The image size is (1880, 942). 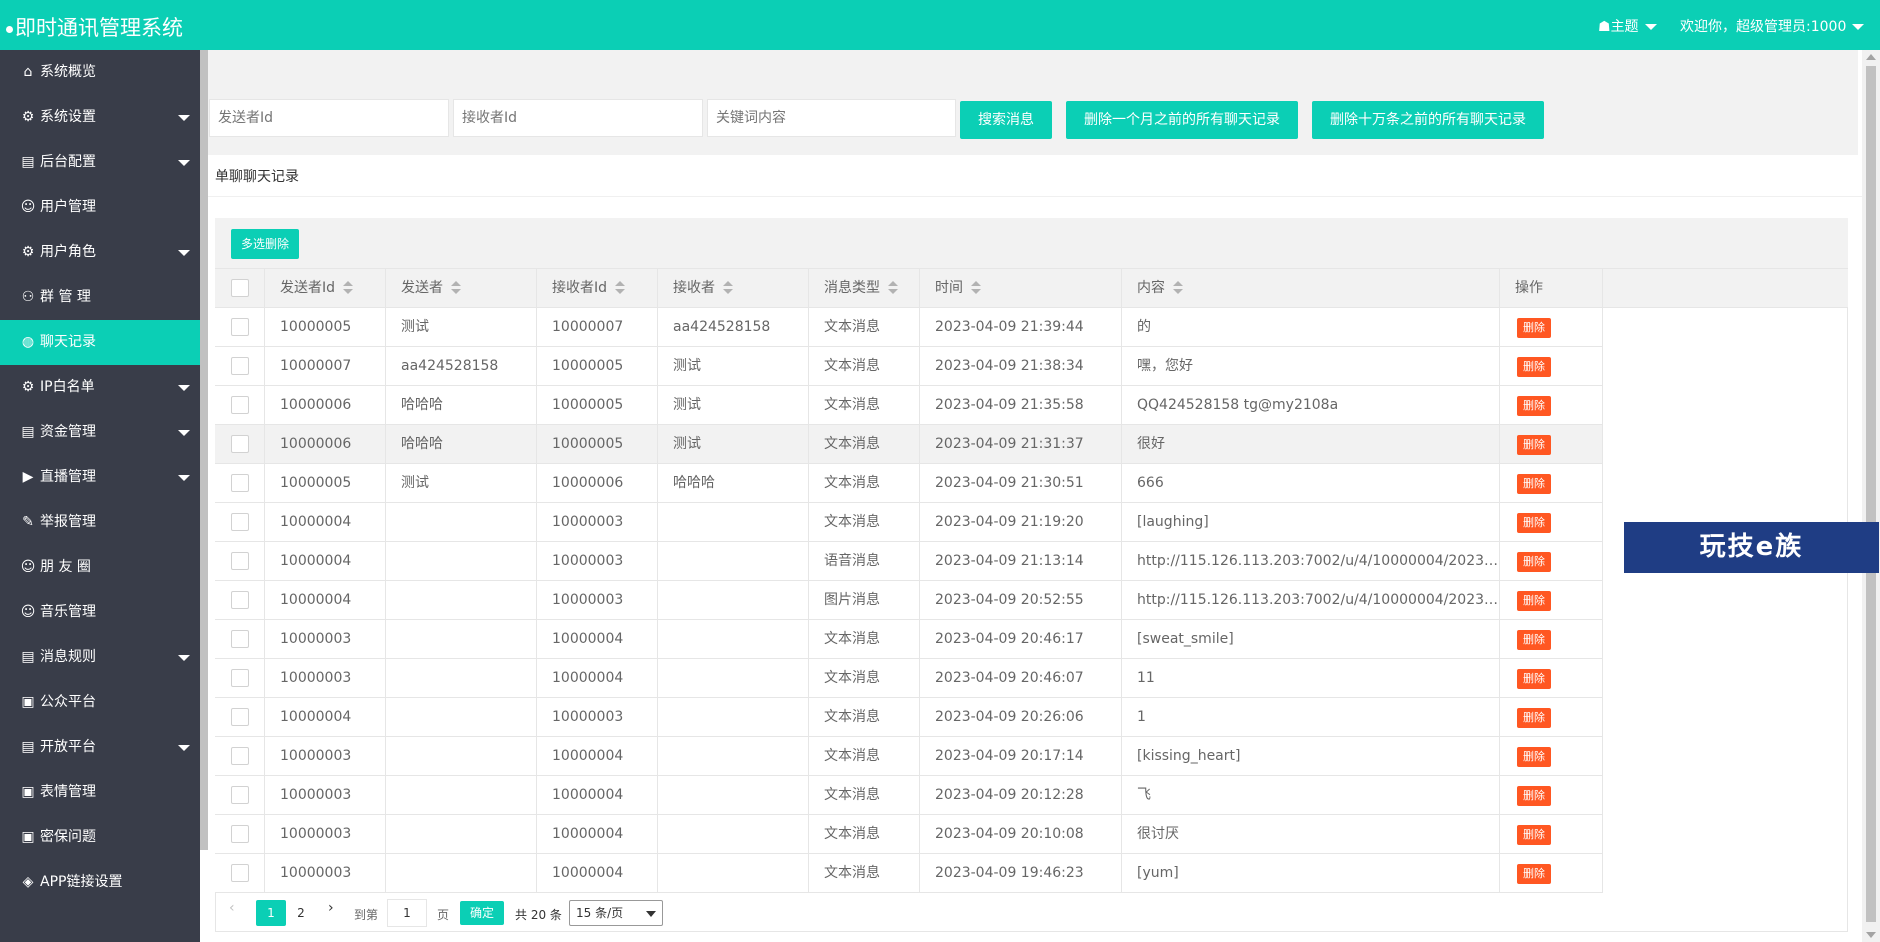 I want to click on select-all-checkbox, so click(x=240, y=288).